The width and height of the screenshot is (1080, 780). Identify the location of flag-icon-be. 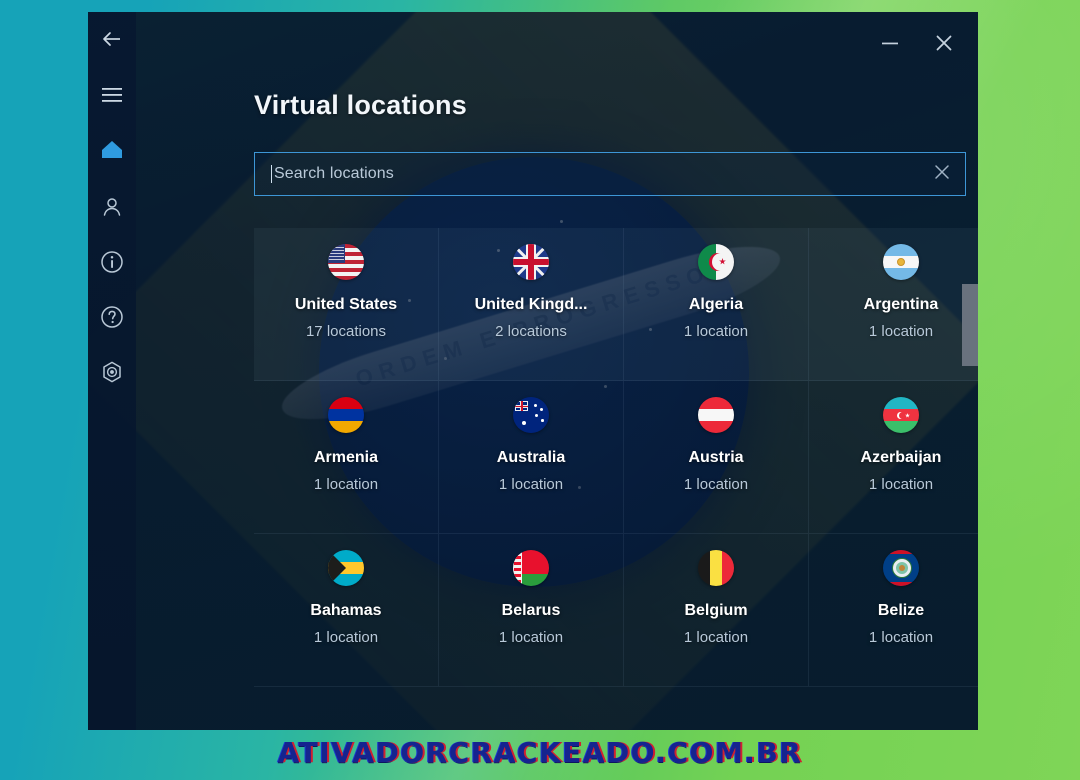
(716, 568).